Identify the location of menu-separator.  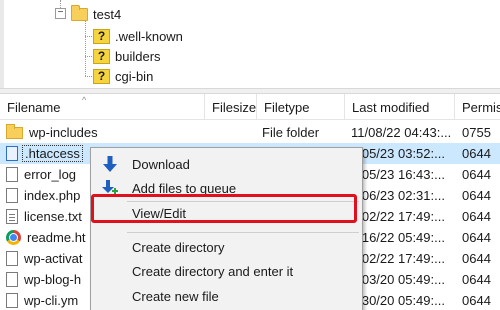
(243, 232).